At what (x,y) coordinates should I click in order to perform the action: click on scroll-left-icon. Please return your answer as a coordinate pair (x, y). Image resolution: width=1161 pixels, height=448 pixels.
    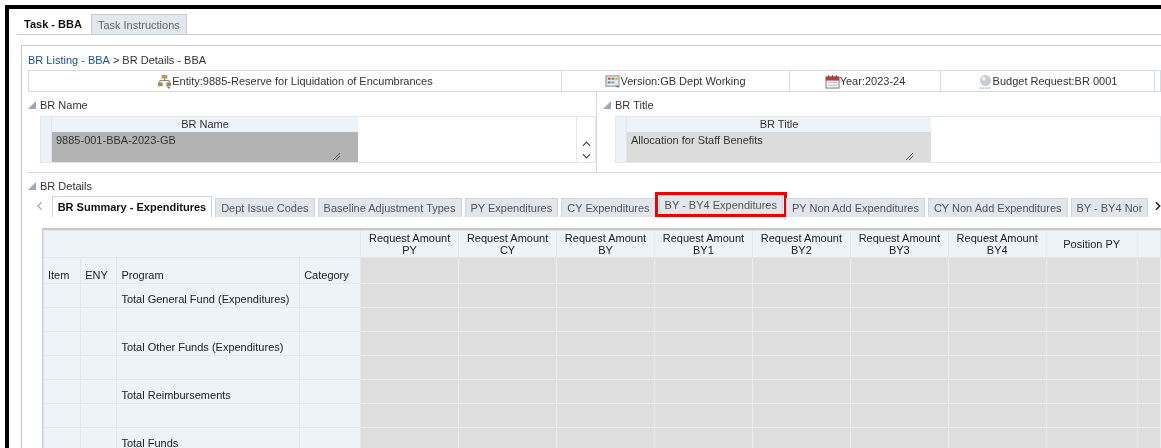
    Looking at the image, I should click on (40, 206).